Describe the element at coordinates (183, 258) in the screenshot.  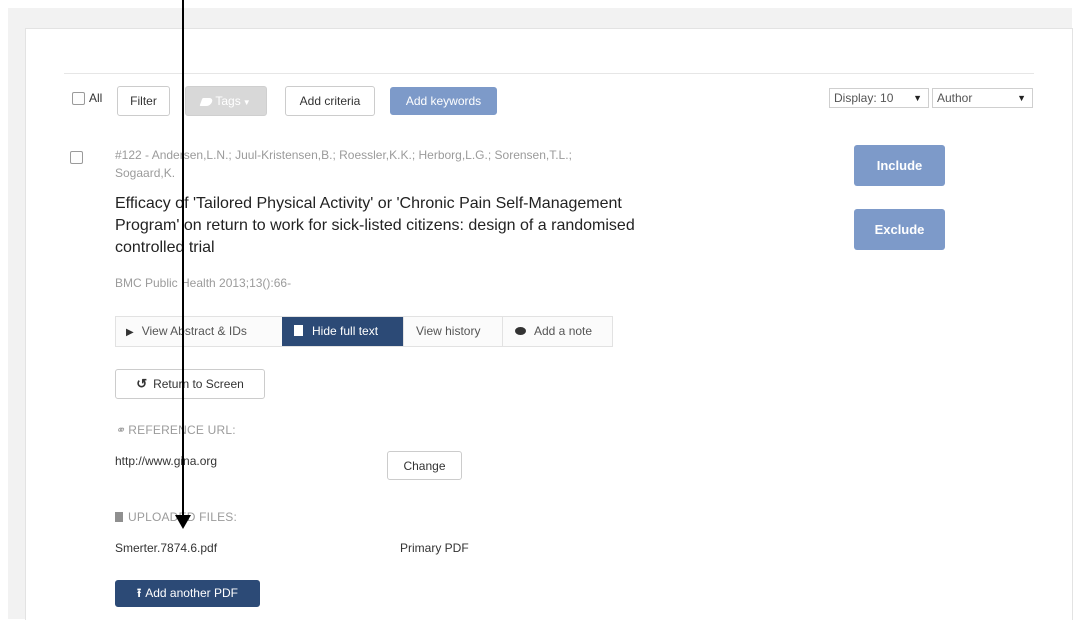
I see `annotation-arrow-line` at that location.